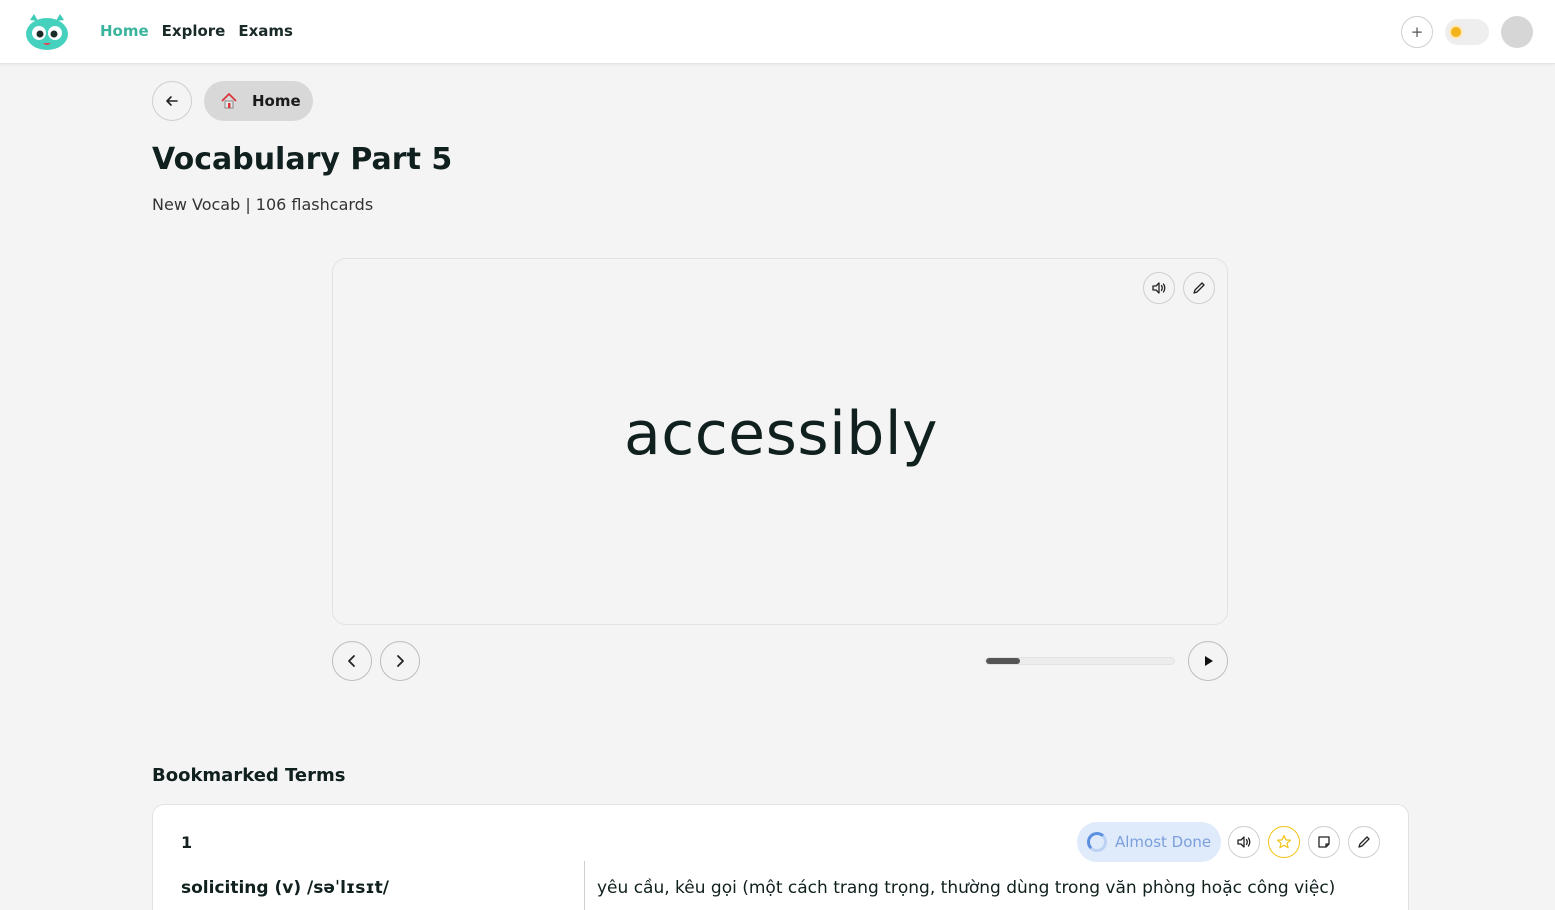  What do you see at coordinates (187, 842) in the screenshot?
I see `term-number: 1` at bounding box center [187, 842].